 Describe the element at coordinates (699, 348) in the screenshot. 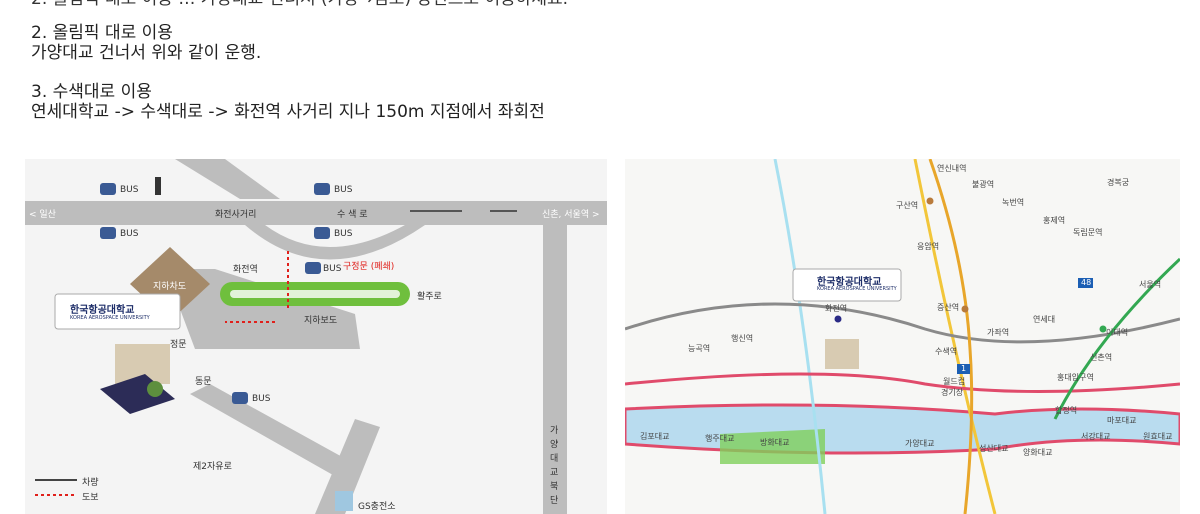

I see `station-label: 능곡역` at that location.